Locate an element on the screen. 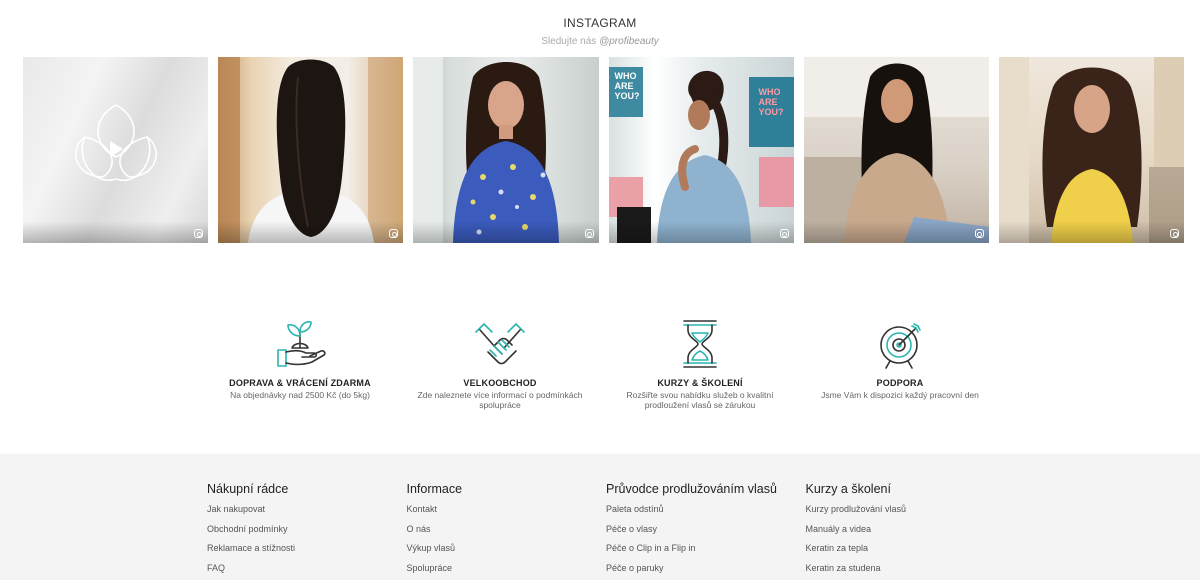  footer-link: O nás is located at coordinates (507, 533).